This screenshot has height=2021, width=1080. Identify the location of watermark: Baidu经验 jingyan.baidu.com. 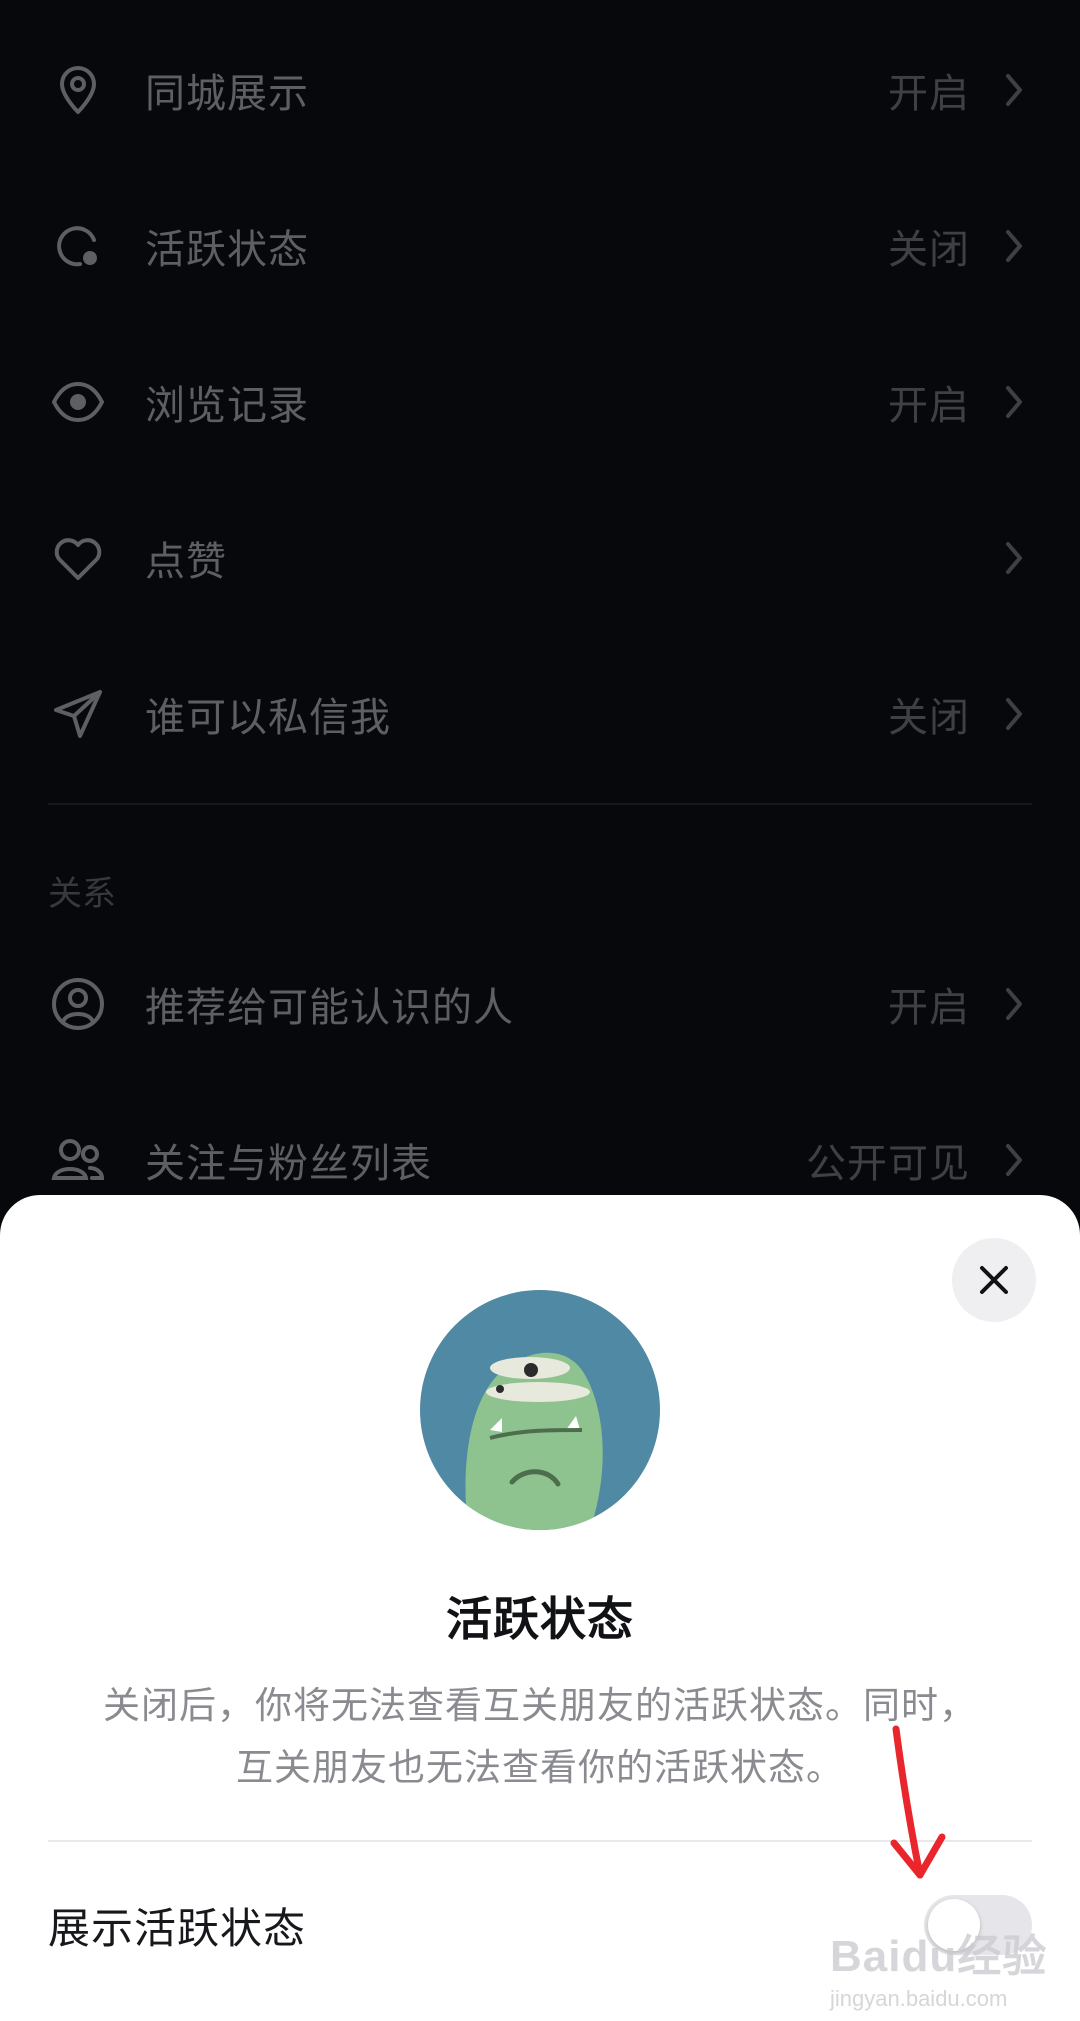
(938, 1966).